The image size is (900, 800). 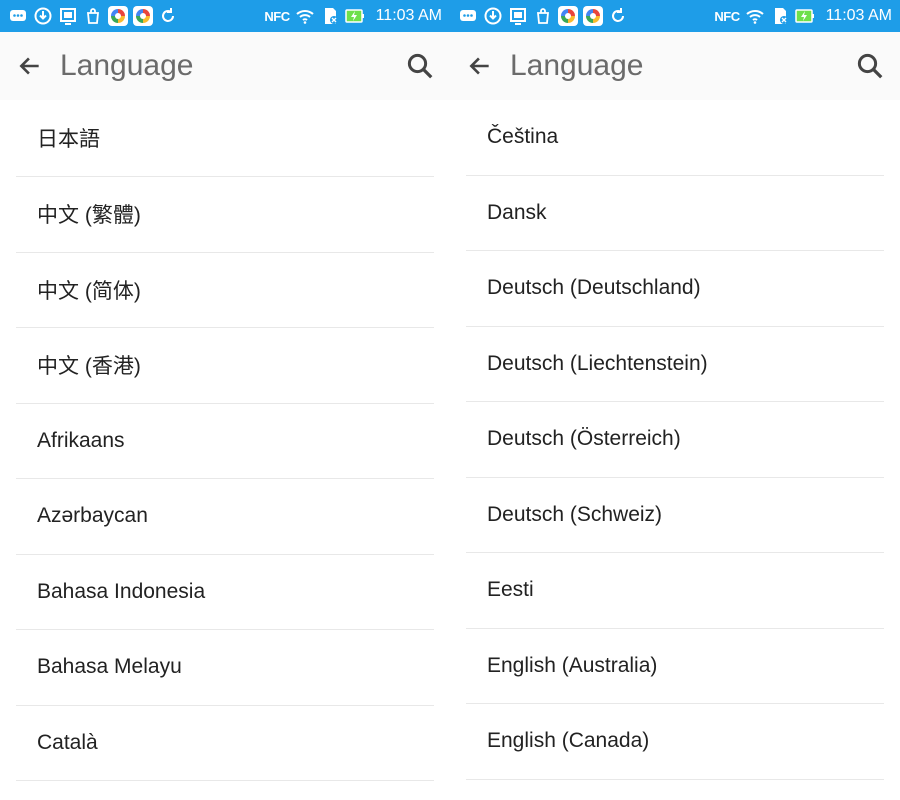 What do you see at coordinates (225, 290) in the screenshot?
I see `list-item: 中文 (简体)` at bounding box center [225, 290].